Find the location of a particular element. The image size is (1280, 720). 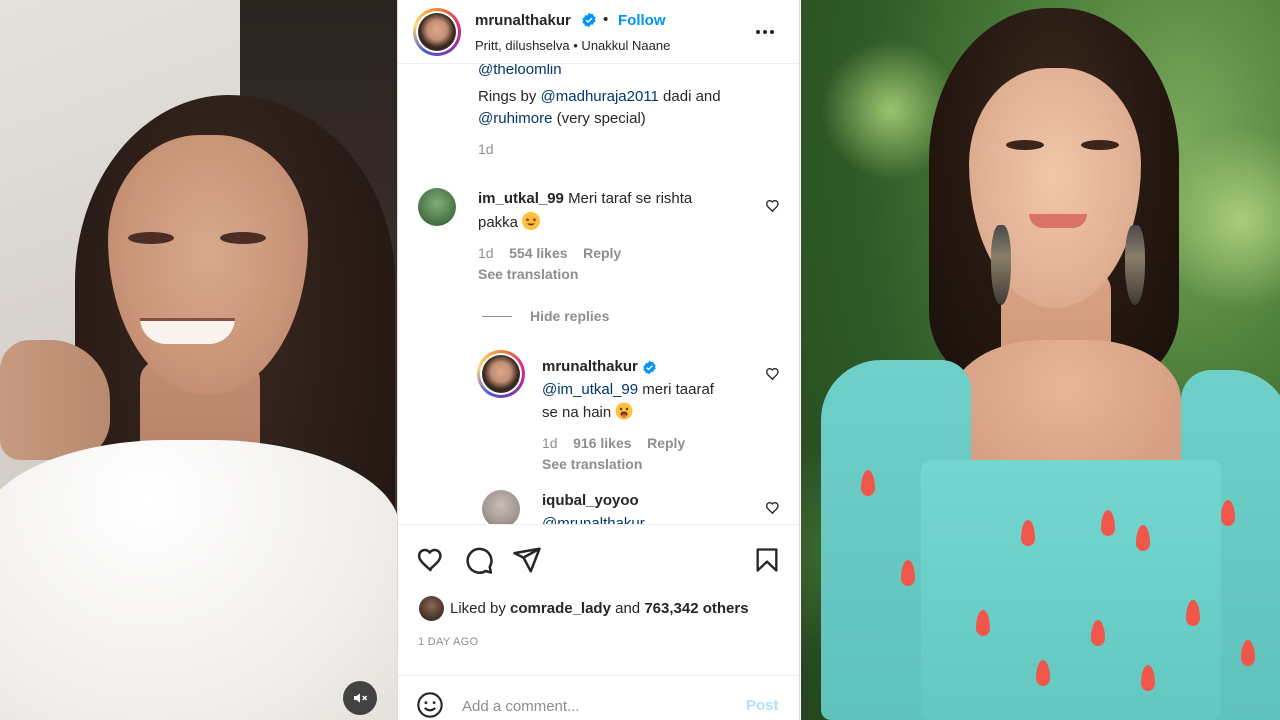

mute-icon is located at coordinates (361, 698).